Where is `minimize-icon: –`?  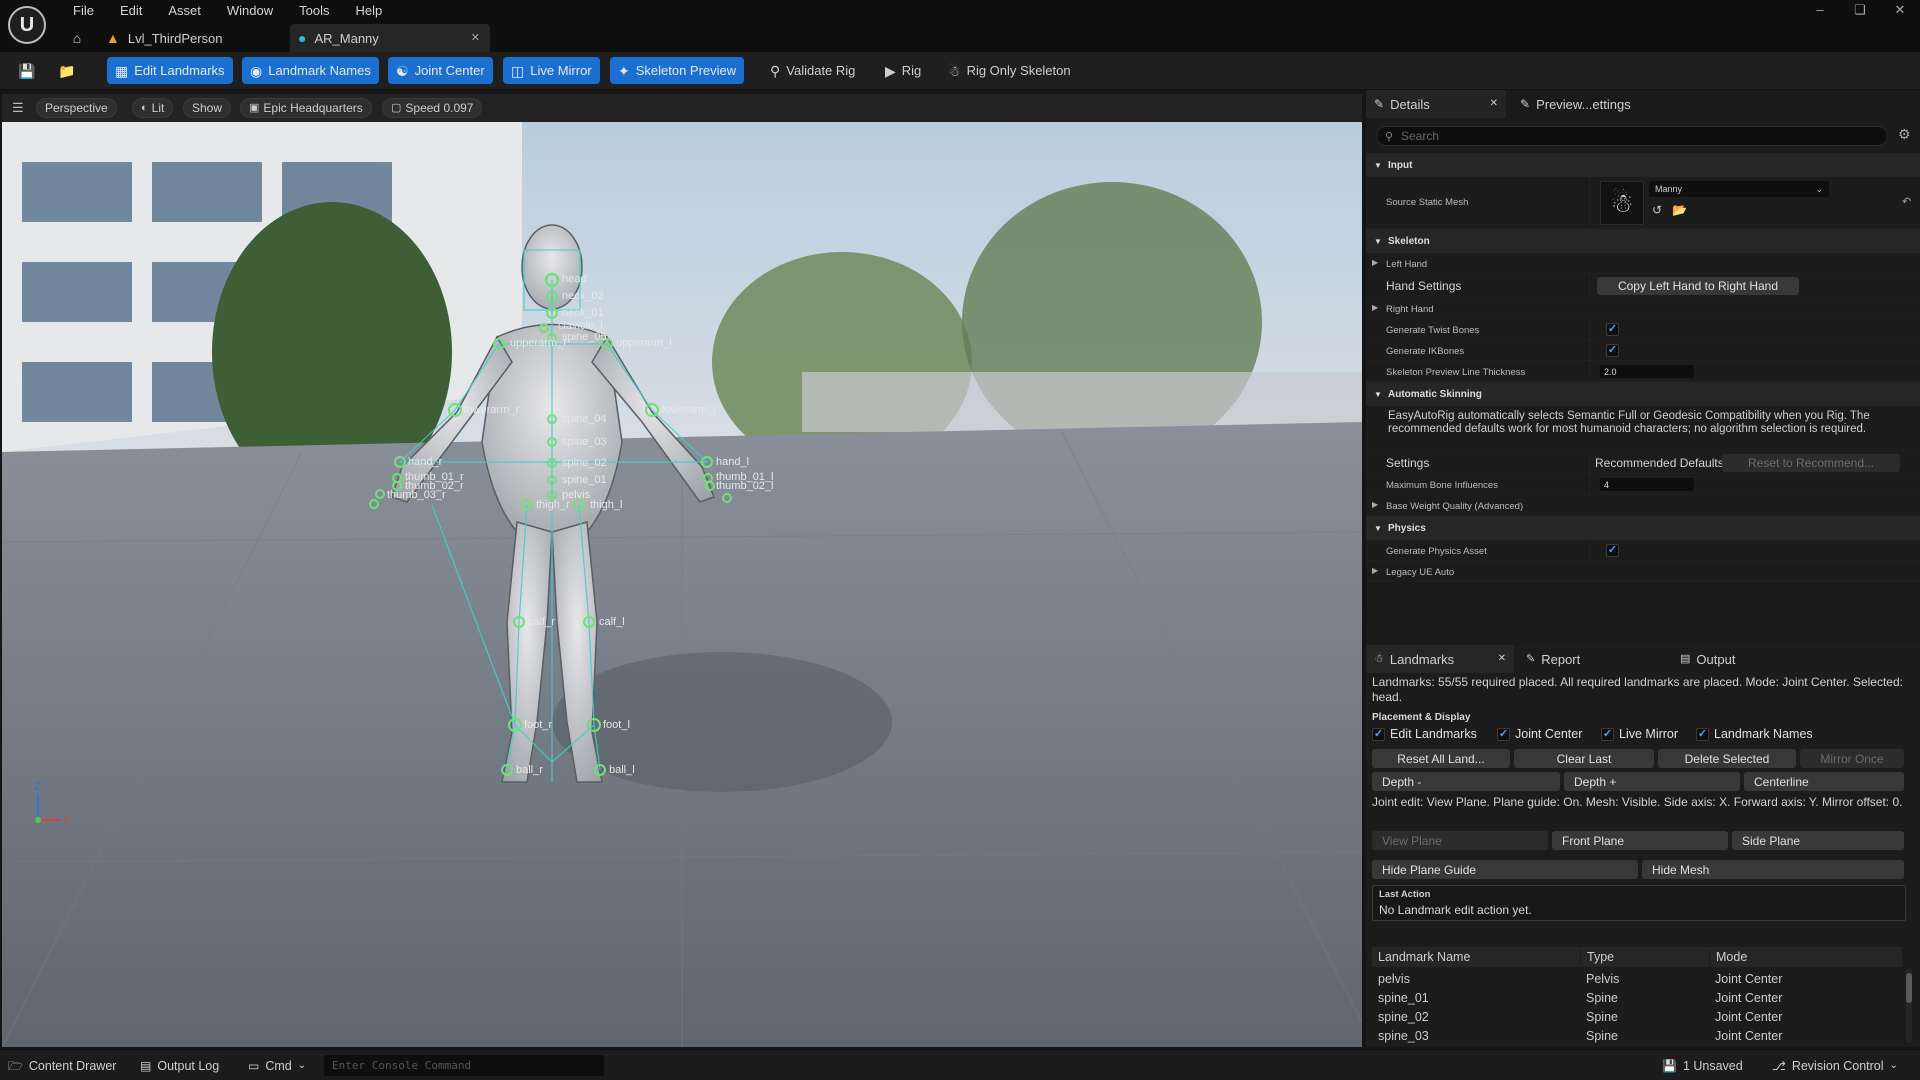 minimize-icon: – is located at coordinates (1820, 10).